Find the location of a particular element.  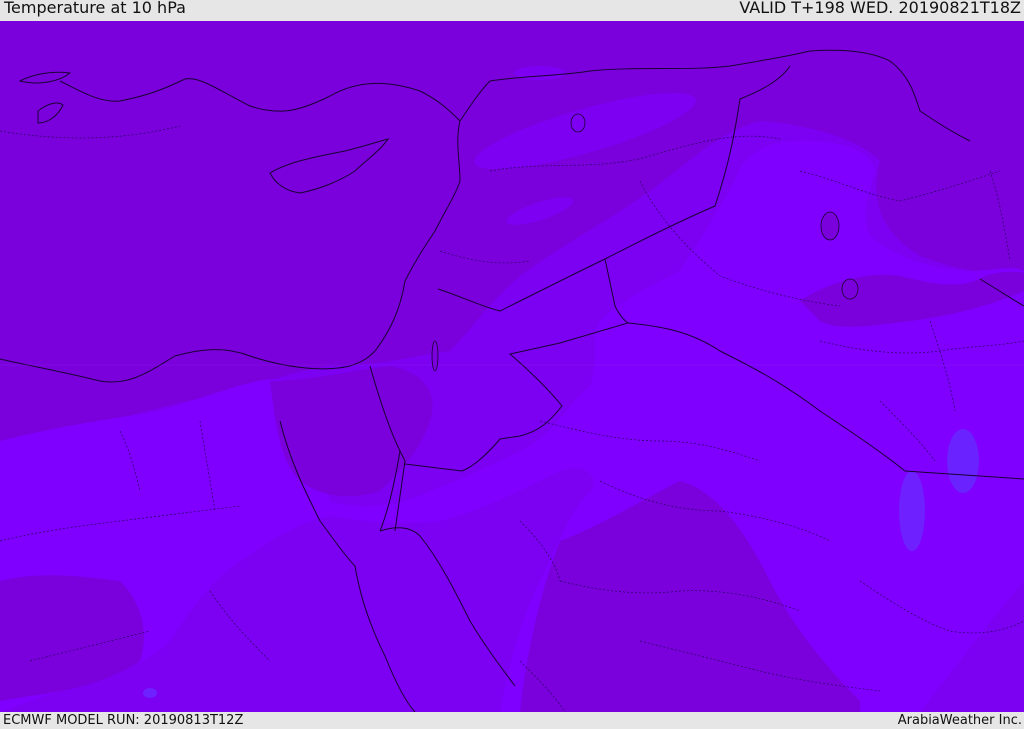

map-title: Temperature at 10 hPa is located at coordinates (95, 8).